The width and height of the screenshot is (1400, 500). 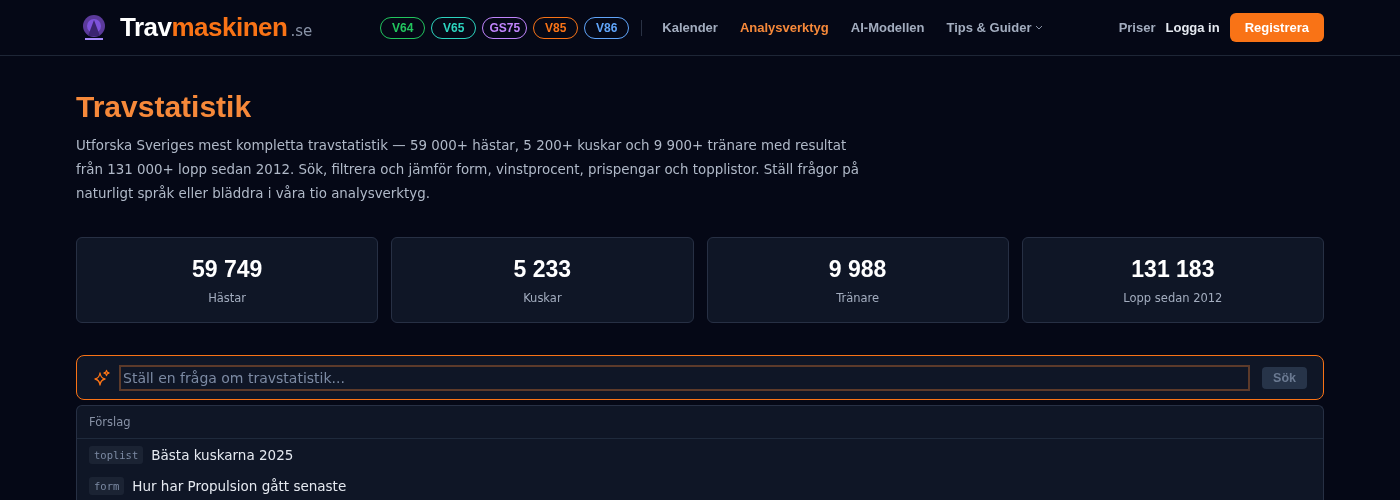 I want to click on stat-value: 59 749, so click(x=227, y=269).